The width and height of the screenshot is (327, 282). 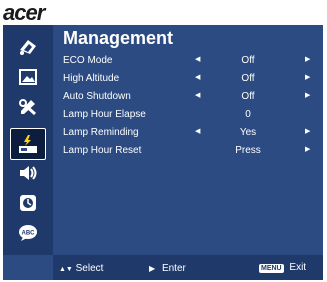 I want to click on menu-item-label: Lamp Reminding, so click(x=101, y=132).